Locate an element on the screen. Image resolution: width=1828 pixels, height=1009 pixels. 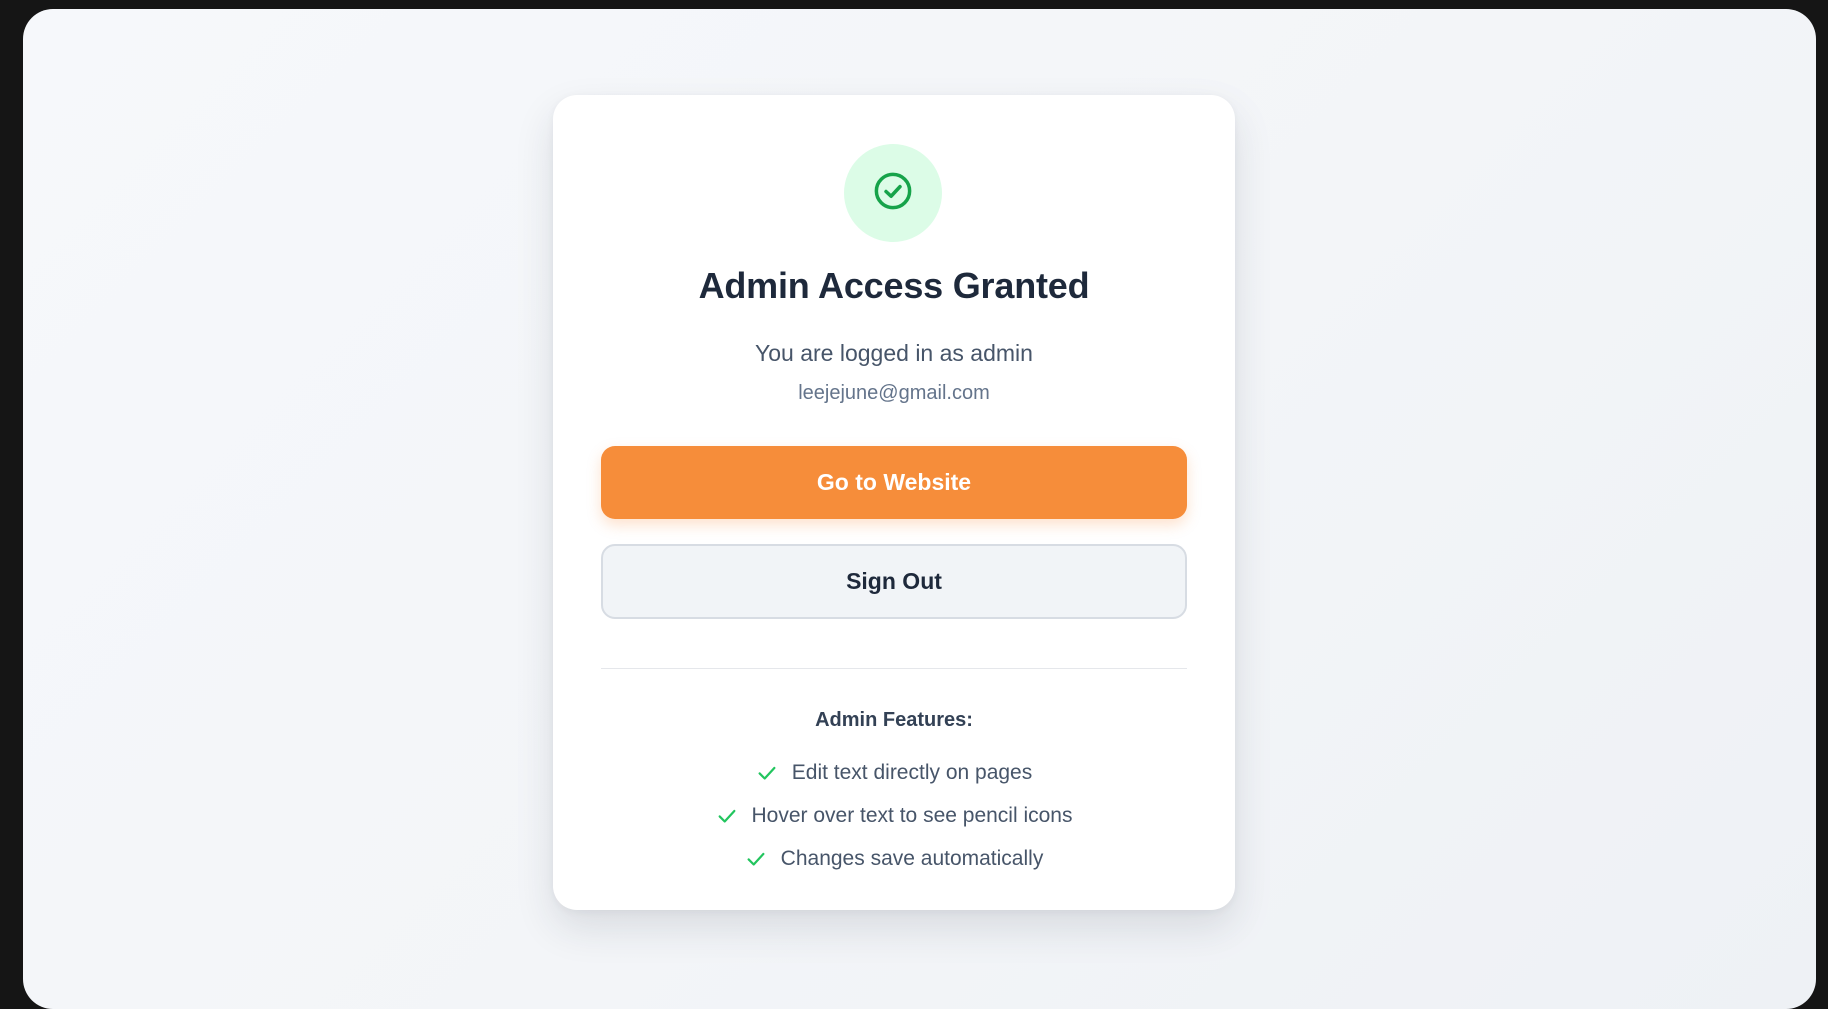
success-badge is located at coordinates (893, 193).